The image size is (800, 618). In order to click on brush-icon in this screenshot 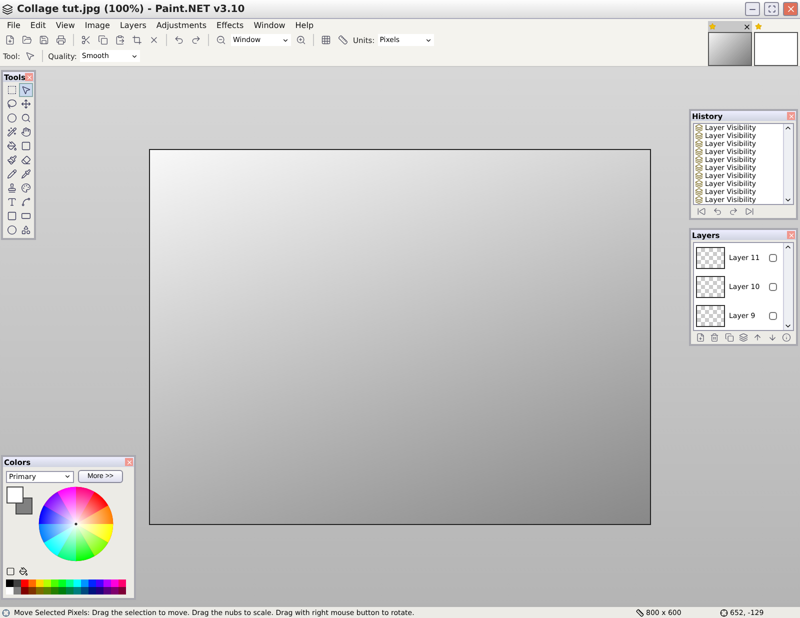, I will do `click(12, 160)`.